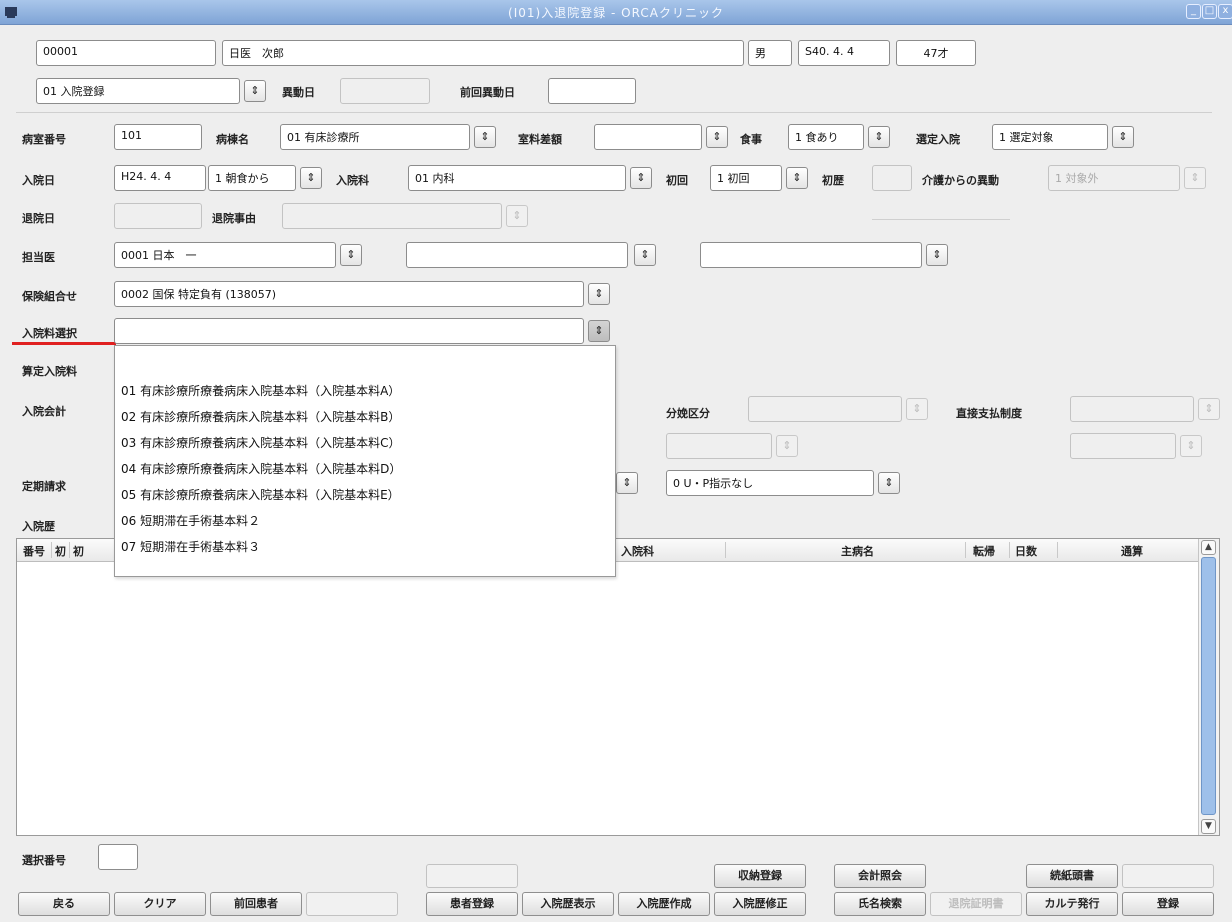 Image resolution: width=1232 pixels, height=922 pixels. I want to click on doctor3-field, so click(811, 255).